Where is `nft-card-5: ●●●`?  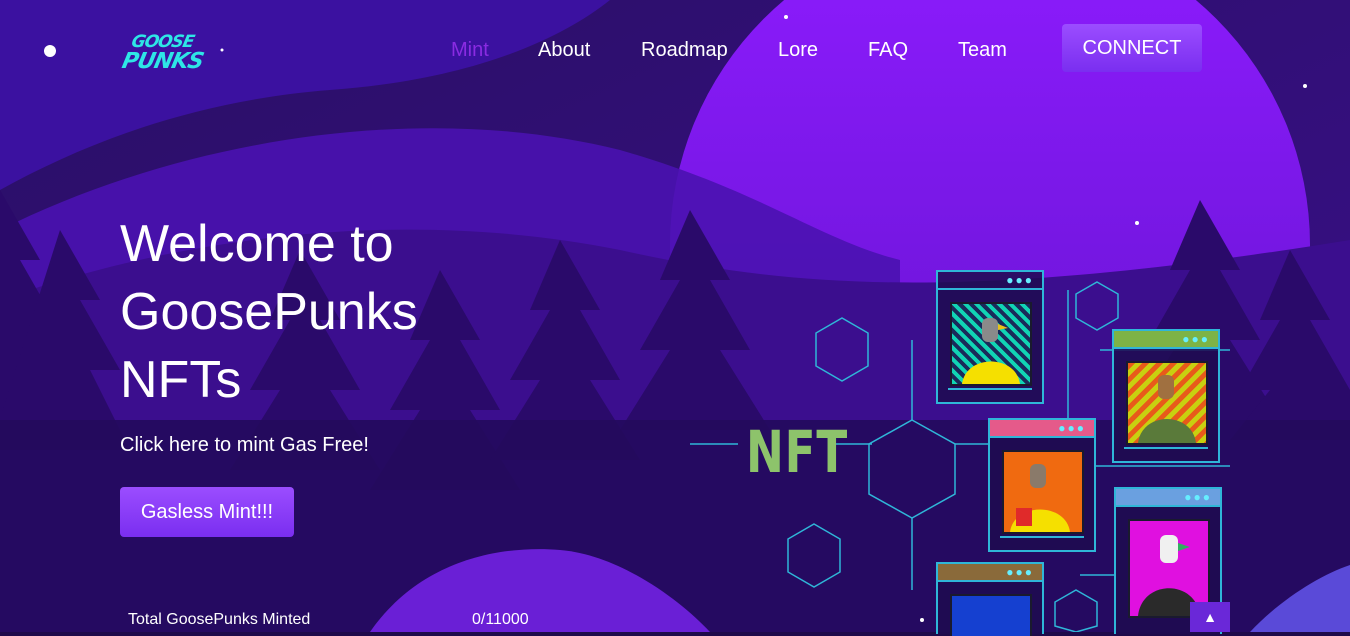
nft-card-5: ●●● is located at coordinates (990, 599).